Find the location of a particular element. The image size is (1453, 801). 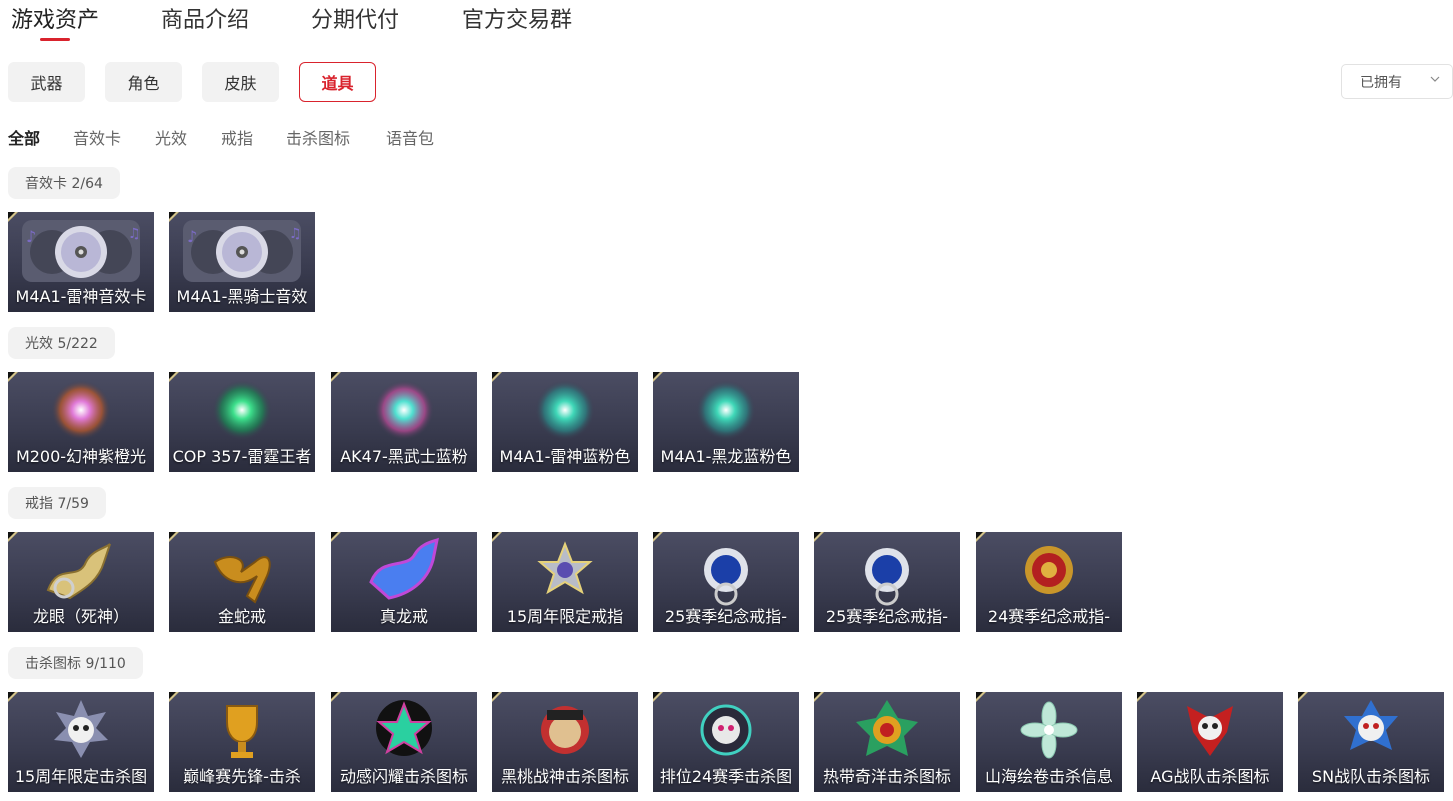

item-card: M4A1-黑龙蓝粉色 is located at coordinates (726, 422).